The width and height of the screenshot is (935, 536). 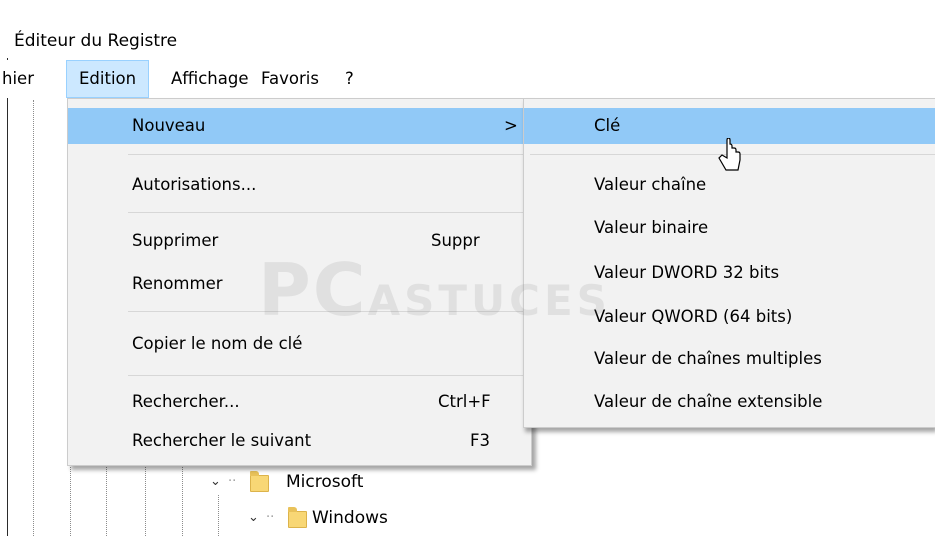 I want to click on menu-item-label: Valeur chaîne, so click(x=650, y=184).